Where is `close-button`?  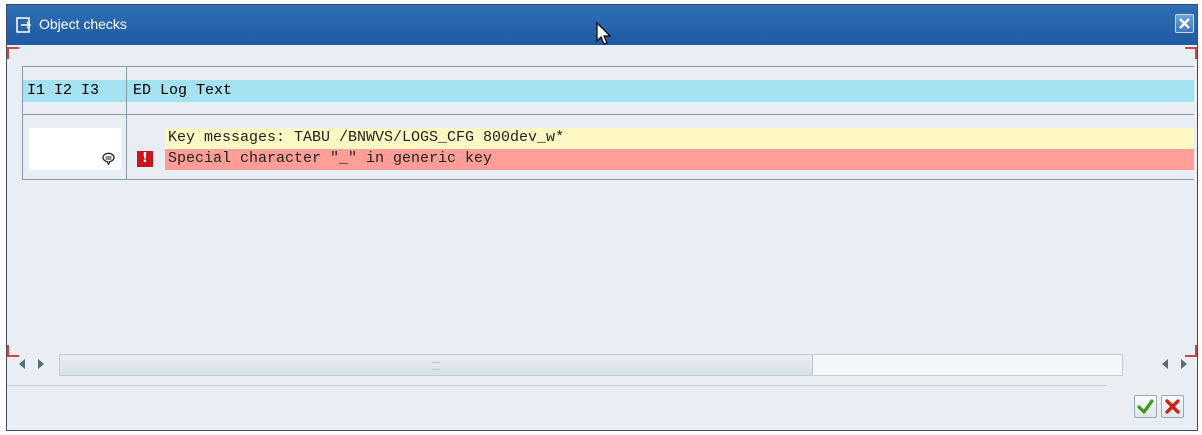 close-button is located at coordinates (1184, 23).